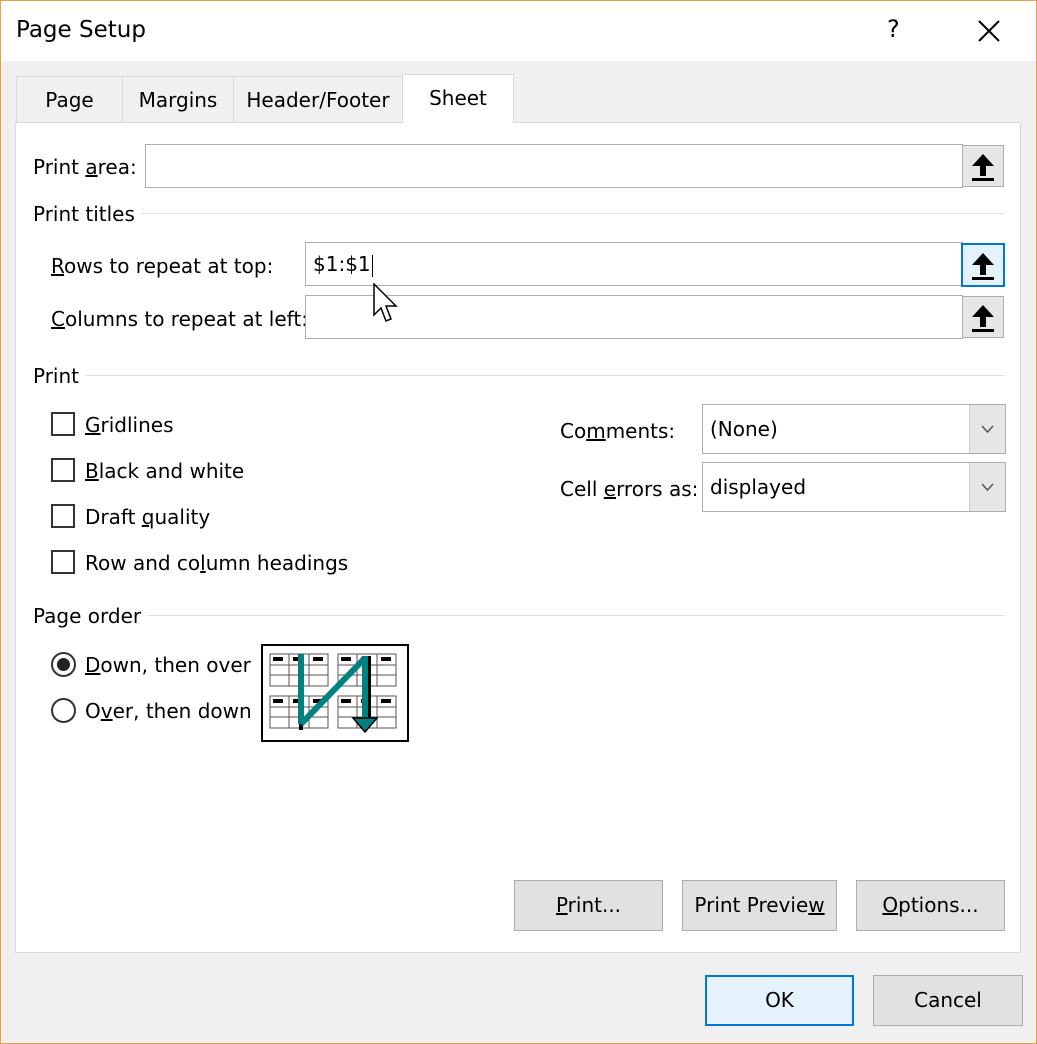  What do you see at coordinates (519, 213) in the screenshot?
I see `print-titles-divider` at bounding box center [519, 213].